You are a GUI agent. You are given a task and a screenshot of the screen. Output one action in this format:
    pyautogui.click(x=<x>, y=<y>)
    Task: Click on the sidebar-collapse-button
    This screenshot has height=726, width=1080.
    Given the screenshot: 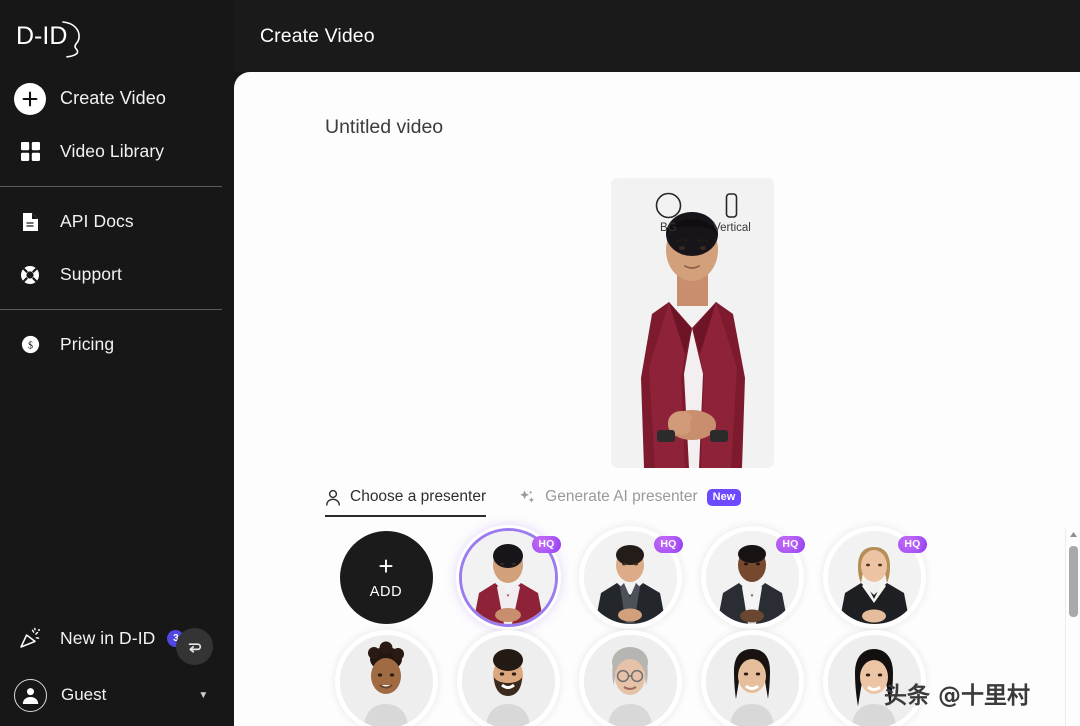 What is the action you would take?
    pyautogui.click(x=194, y=646)
    